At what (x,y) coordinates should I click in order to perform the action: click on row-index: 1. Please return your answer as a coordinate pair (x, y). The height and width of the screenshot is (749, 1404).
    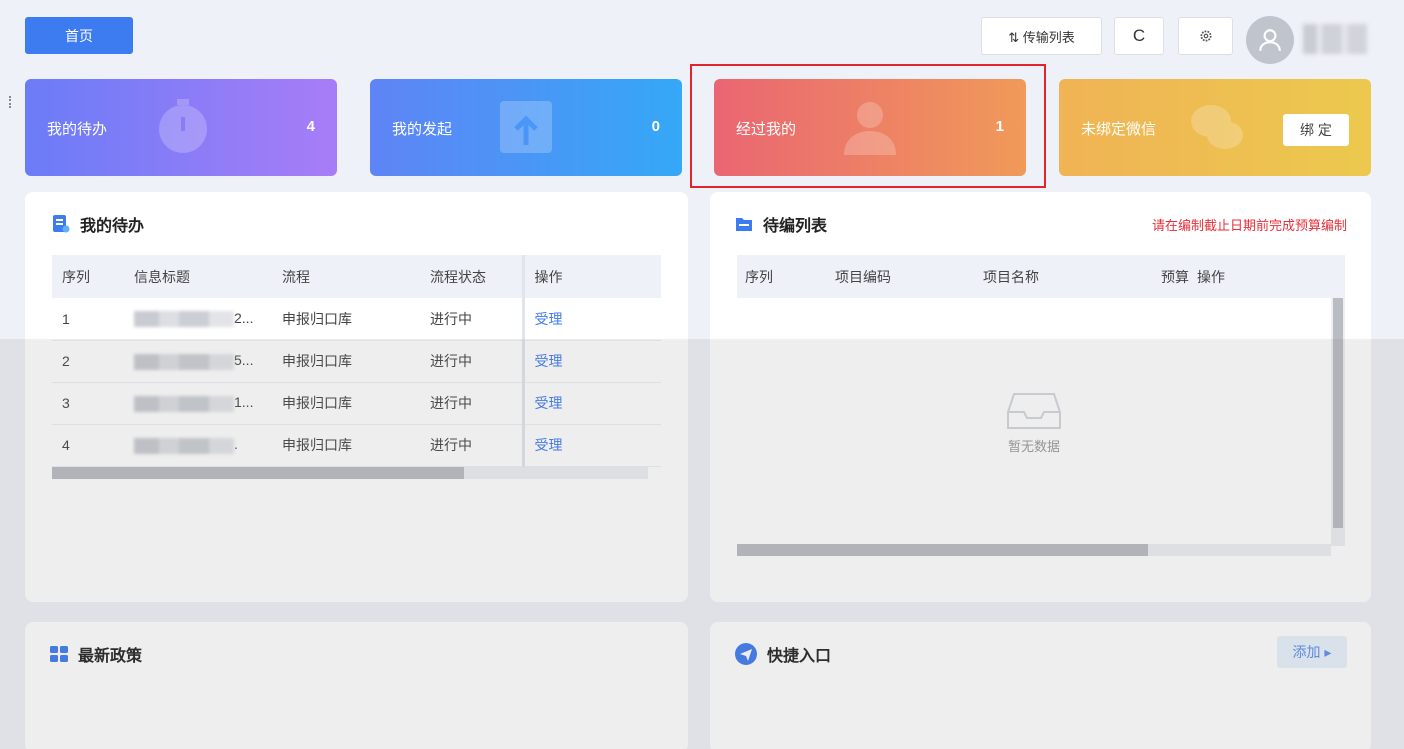
    Looking at the image, I should click on (88, 319).